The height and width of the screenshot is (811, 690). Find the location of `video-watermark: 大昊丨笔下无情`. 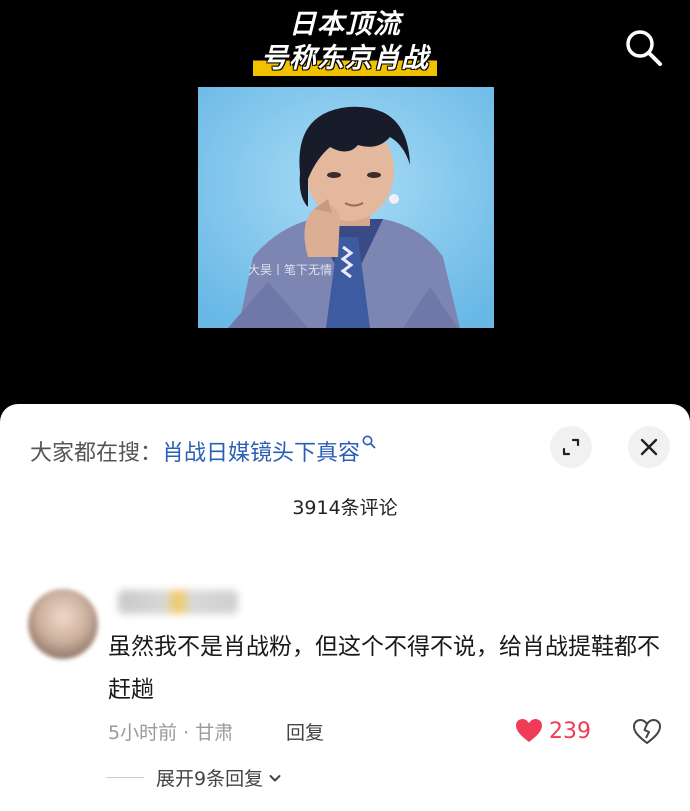

video-watermark: 大昊丨笔下无情 is located at coordinates (290, 270).